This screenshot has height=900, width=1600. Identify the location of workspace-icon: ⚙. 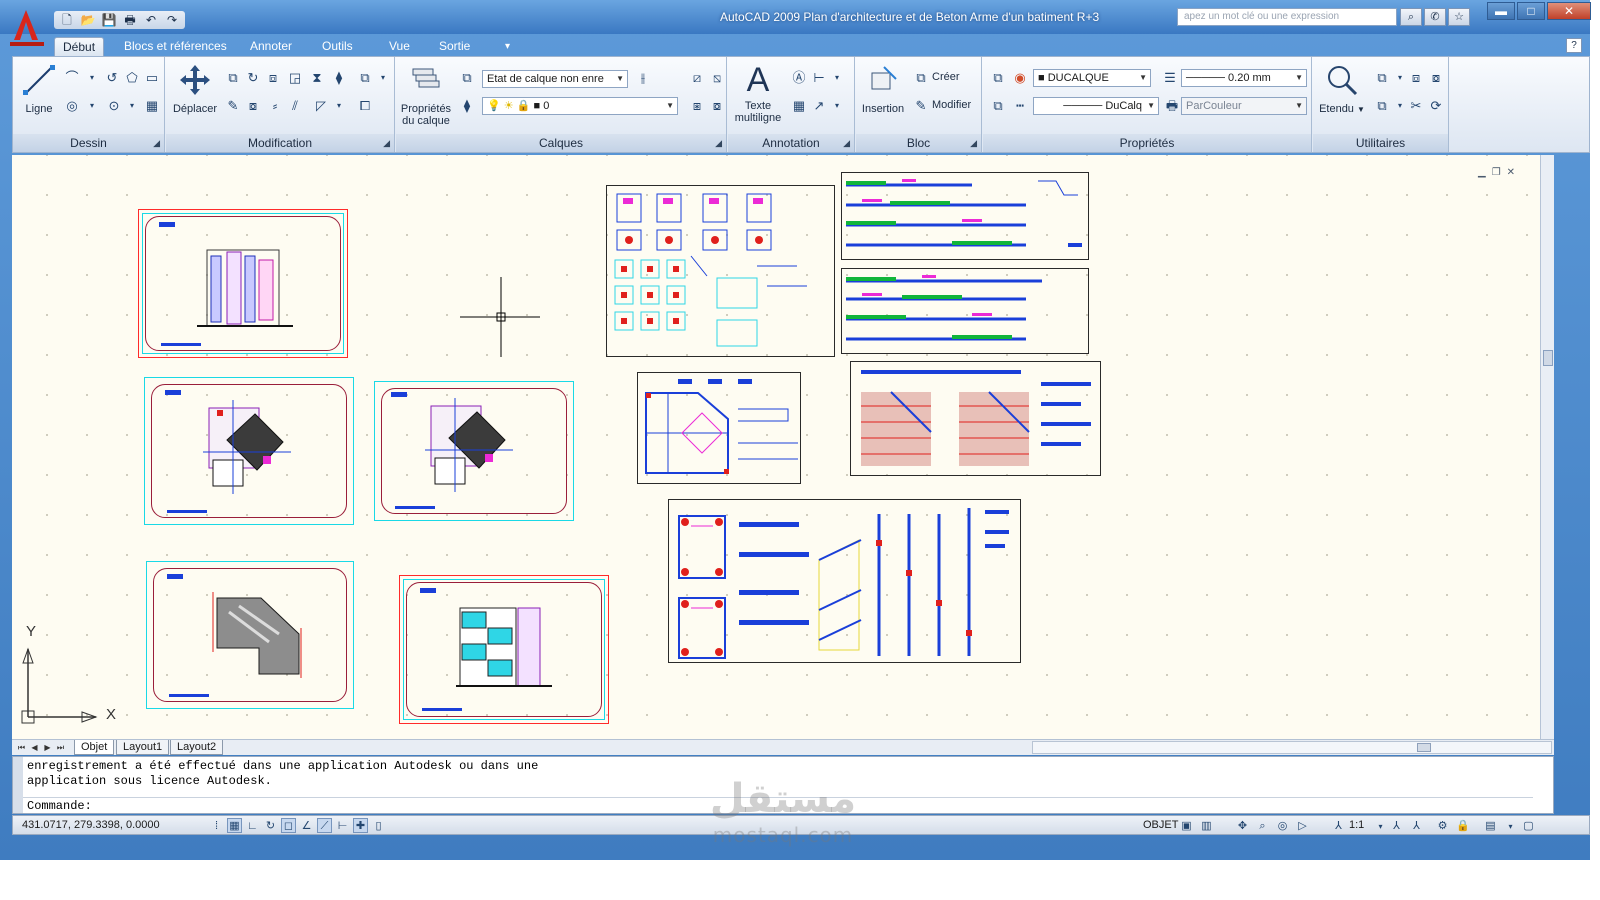
(1442, 825).